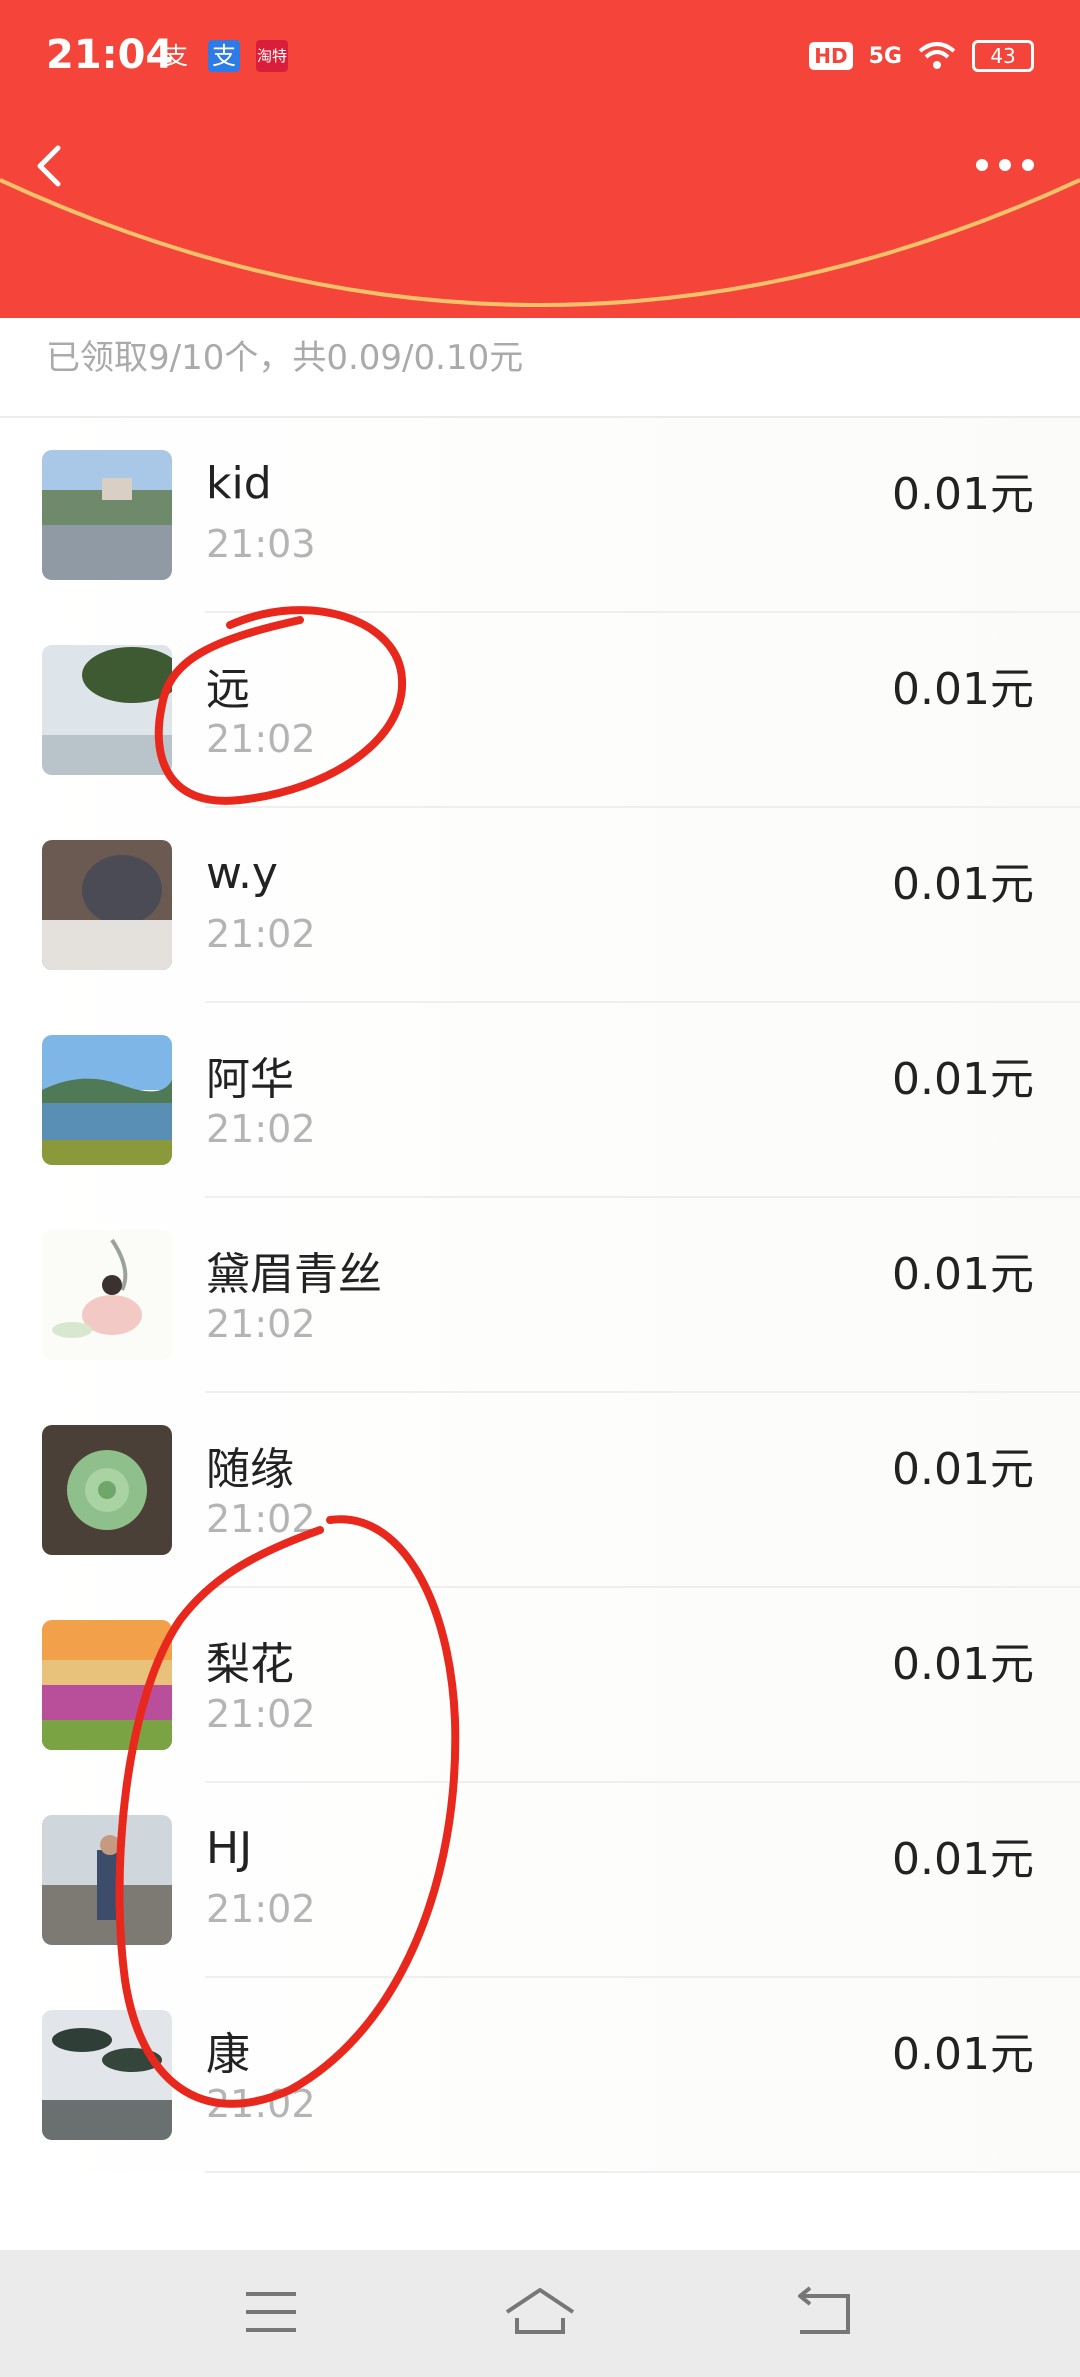 This screenshot has height=2377, width=1080. Describe the element at coordinates (261, 544) in the screenshot. I see `claim-time: 21:03` at that location.